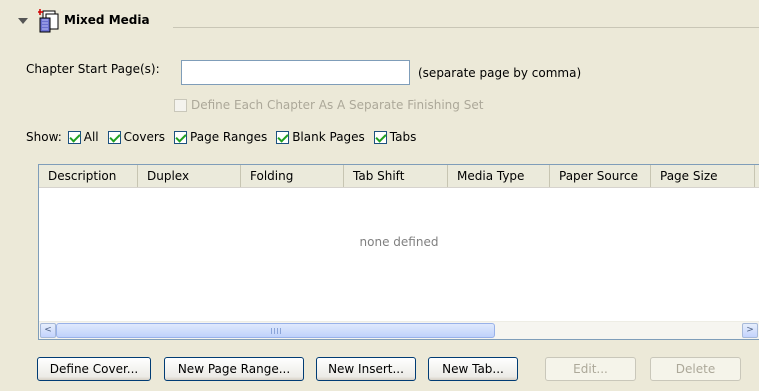 This screenshot has width=759, height=391. What do you see at coordinates (107, 20) in the screenshot?
I see `section-title: Mixed Media` at bounding box center [107, 20].